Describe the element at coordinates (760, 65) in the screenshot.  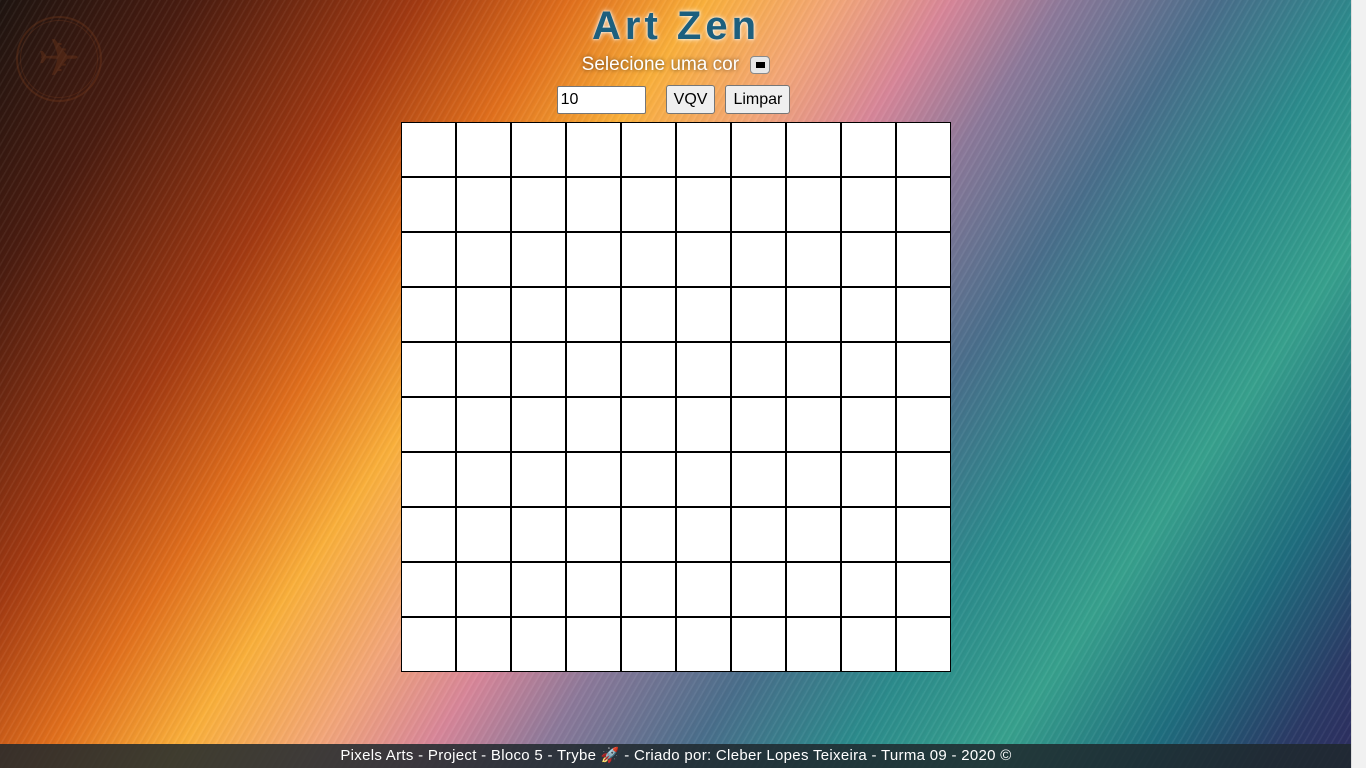
I see `color-picker-input` at that location.